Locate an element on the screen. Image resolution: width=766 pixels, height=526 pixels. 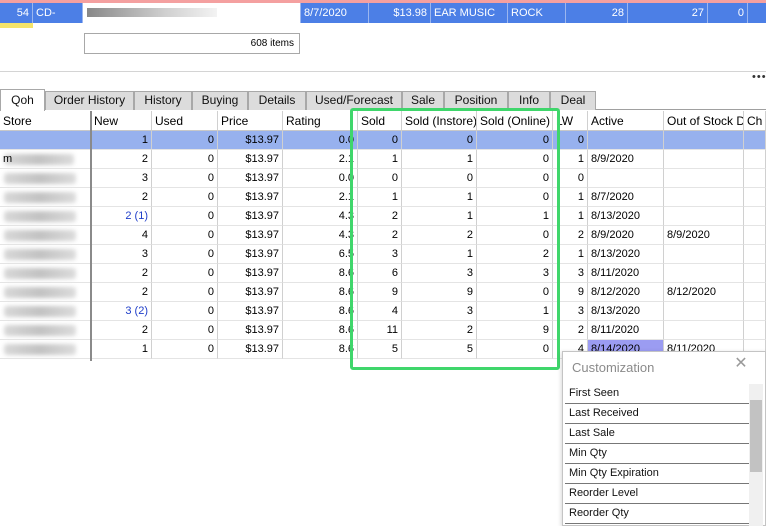
product-title-cell is located at coordinates (192, 13).